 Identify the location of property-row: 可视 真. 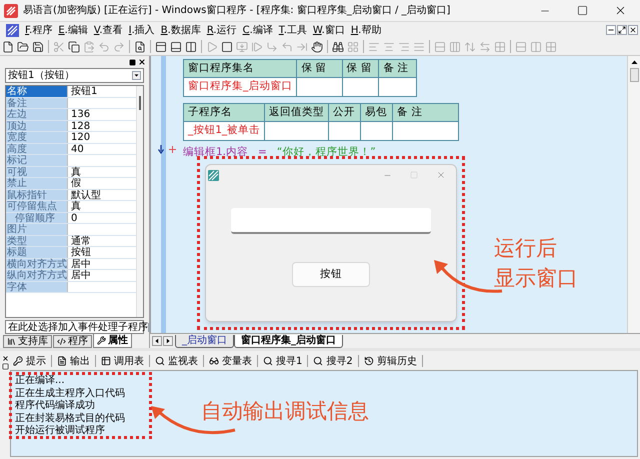
(71, 172).